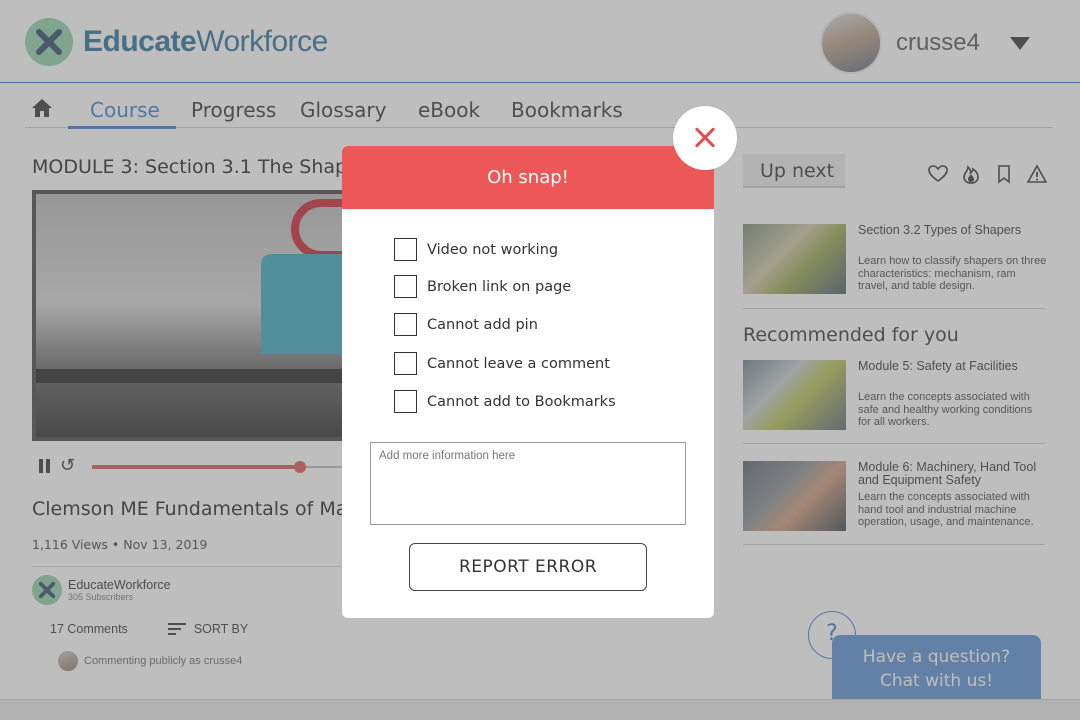  Describe the element at coordinates (493, 249) in the screenshot. I see `option-label: Video not working` at that location.